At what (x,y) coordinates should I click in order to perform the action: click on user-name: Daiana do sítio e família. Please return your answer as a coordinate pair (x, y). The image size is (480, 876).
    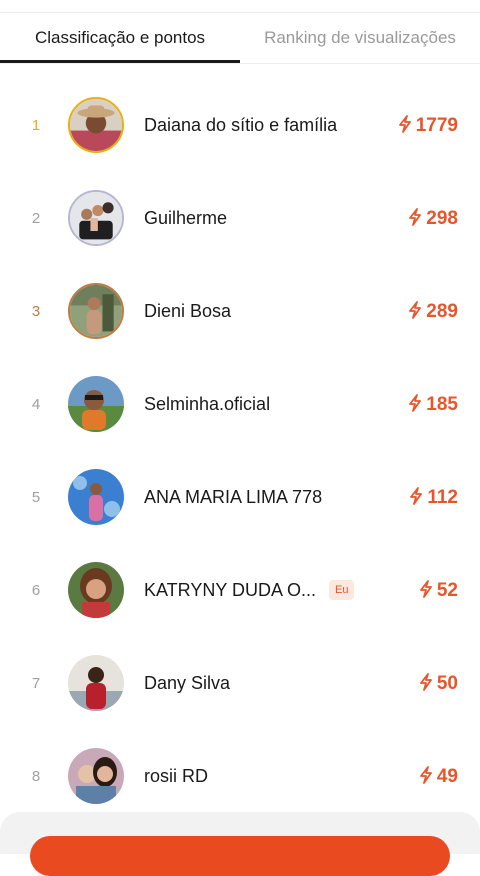
    Looking at the image, I should click on (241, 125).